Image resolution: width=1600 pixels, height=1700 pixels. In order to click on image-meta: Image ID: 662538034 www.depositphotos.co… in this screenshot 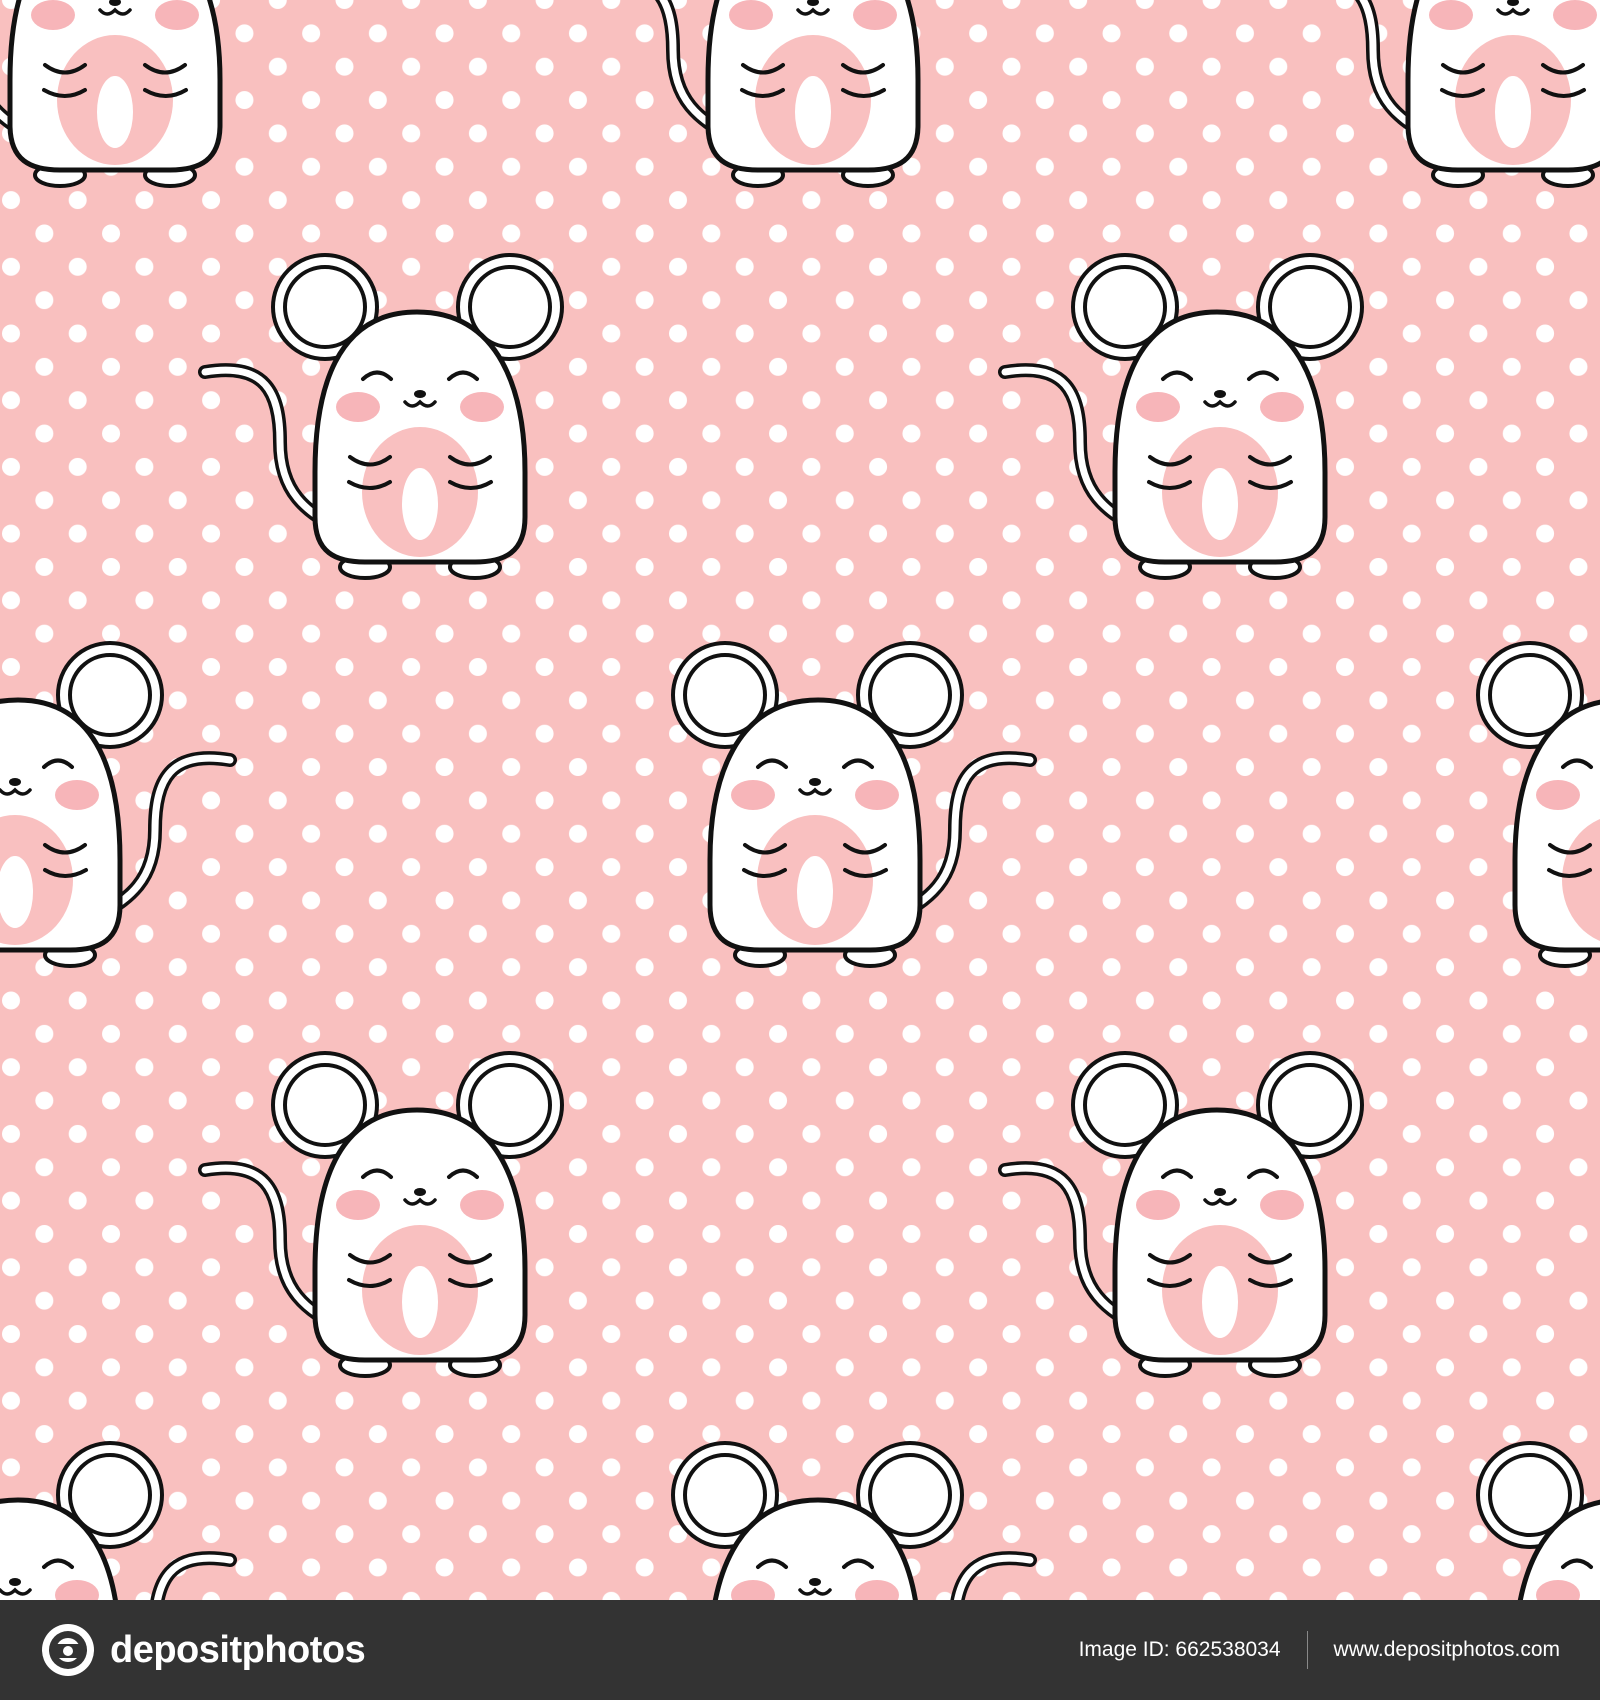, I will do `click(1319, 1650)`.